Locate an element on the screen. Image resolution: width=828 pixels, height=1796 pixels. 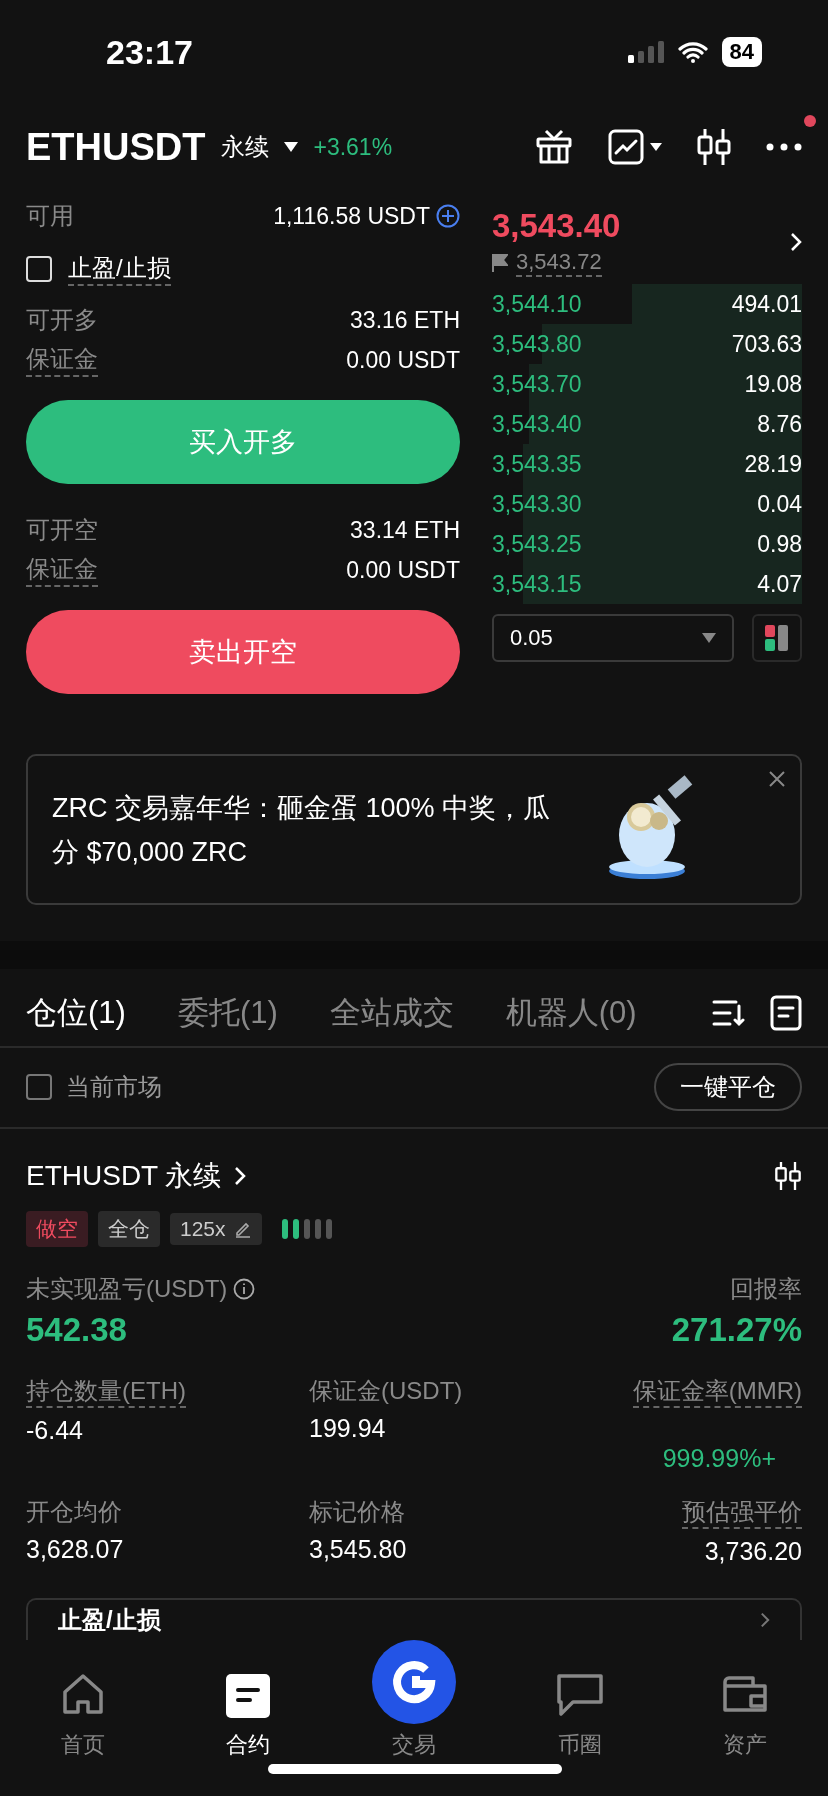
field-label: 保证金(USDT) is located at coordinates (386, 1390).